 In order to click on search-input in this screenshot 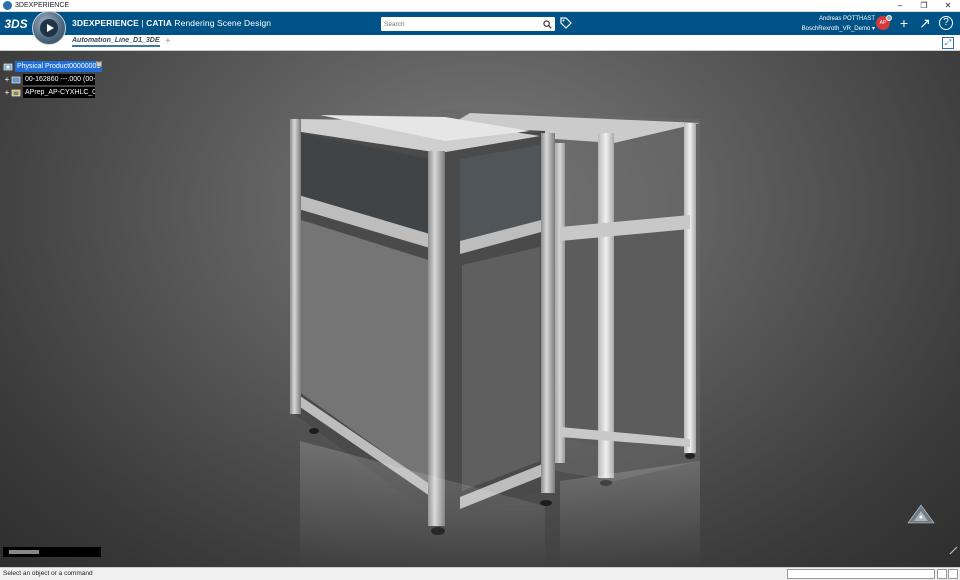, I will do `click(456, 24)`.